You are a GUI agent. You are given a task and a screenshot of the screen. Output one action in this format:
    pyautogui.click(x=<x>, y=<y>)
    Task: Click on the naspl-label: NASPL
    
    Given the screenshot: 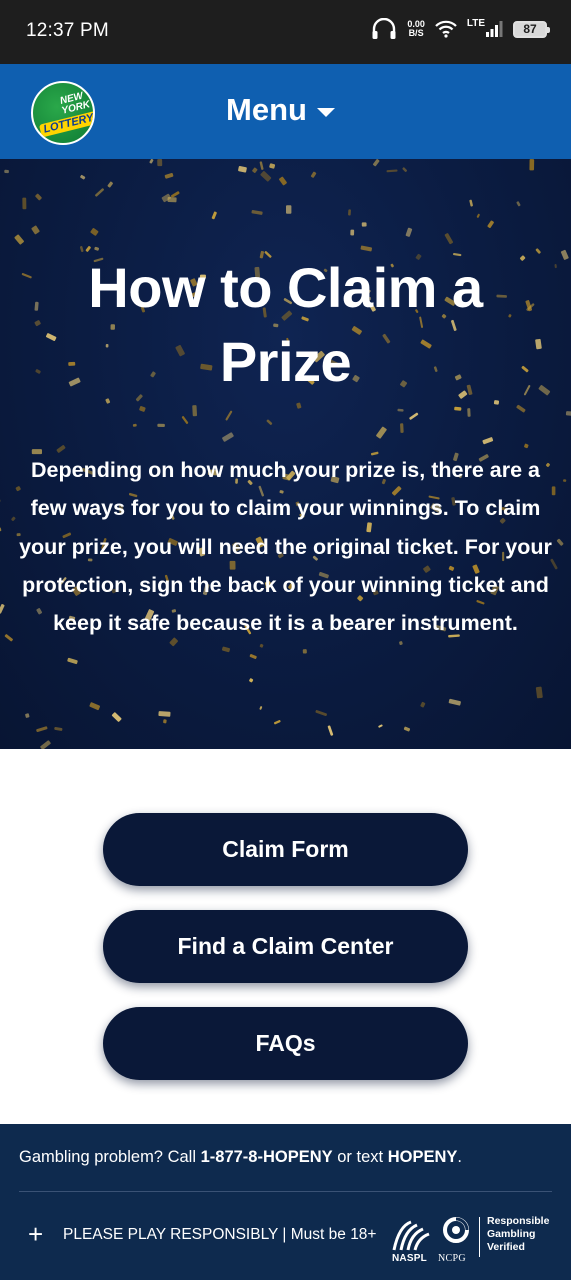 What is the action you would take?
    pyautogui.click(x=409, y=1258)
    